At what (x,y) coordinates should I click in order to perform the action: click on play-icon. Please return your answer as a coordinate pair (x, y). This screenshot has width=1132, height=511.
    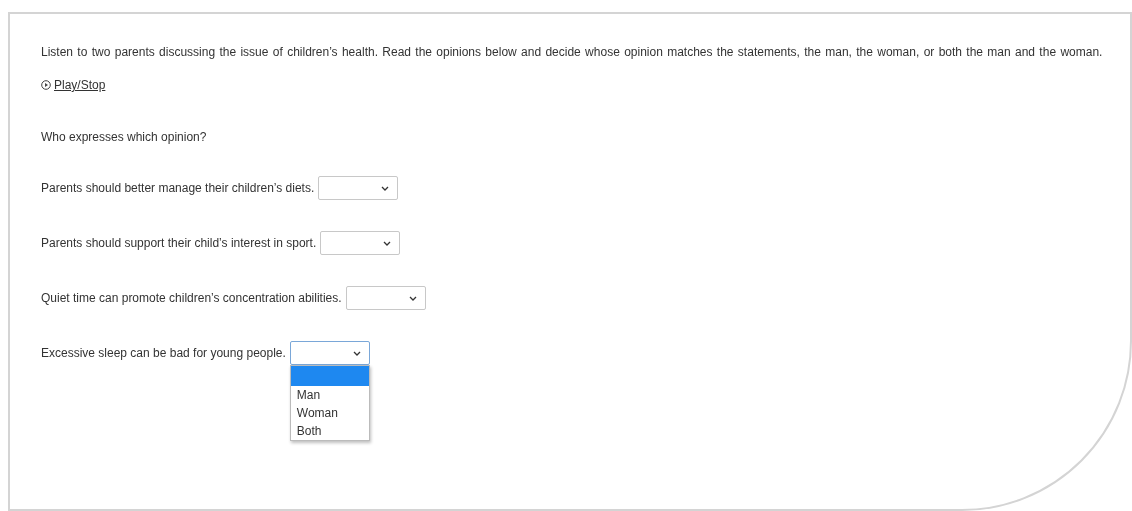
    Looking at the image, I should click on (46, 85).